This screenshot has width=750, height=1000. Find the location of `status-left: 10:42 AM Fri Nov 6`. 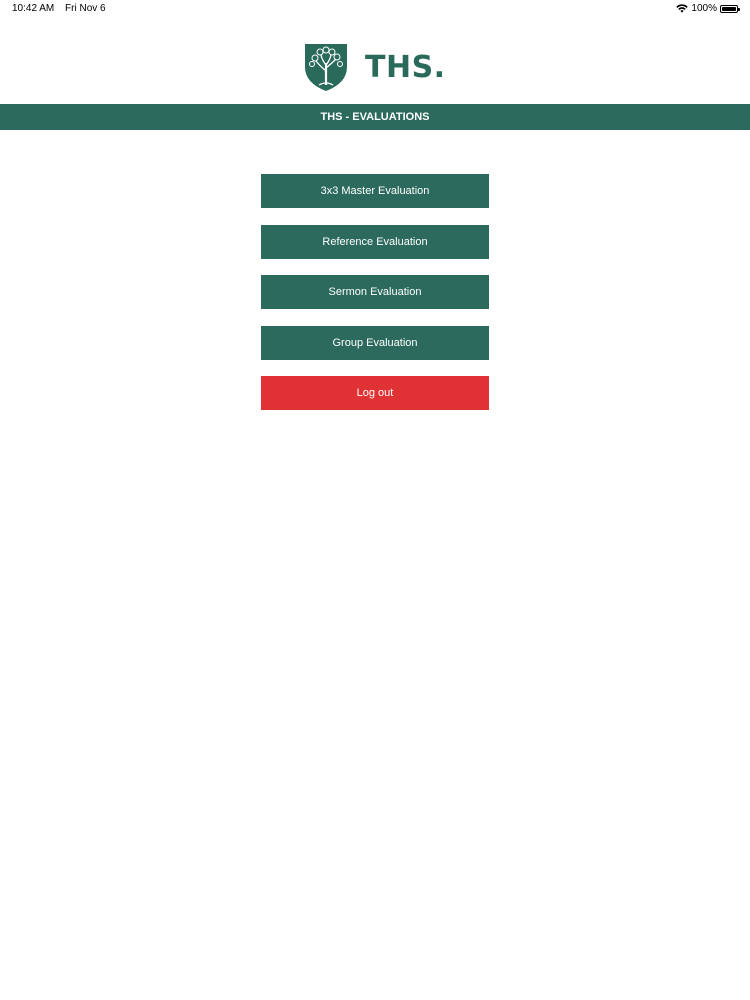

status-left: 10:42 AM Fri Nov 6 is located at coordinates (59, 8).